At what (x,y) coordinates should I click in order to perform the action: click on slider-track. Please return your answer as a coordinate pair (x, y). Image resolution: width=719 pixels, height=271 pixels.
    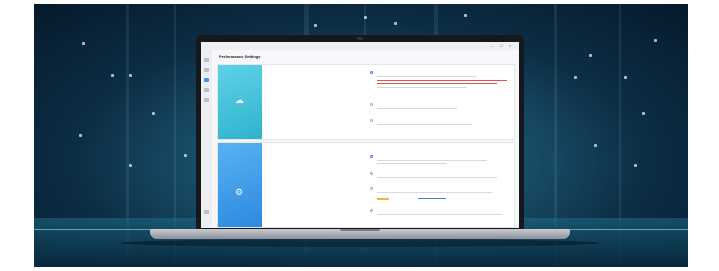
    Looking at the image, I should click on (432, 198).